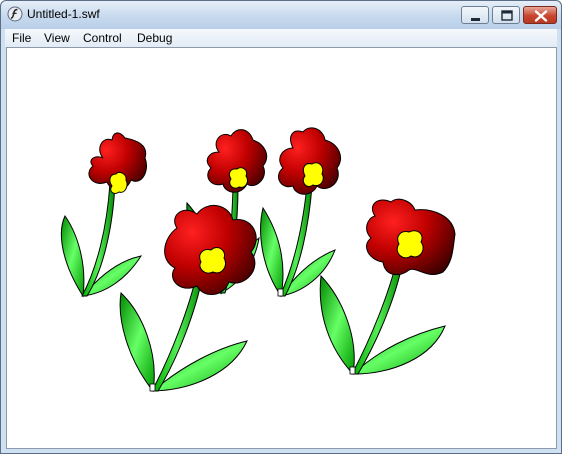 The width and height of the screenshot is (562, 454). What do you see at coordinates (281, 15) in the screenshot?
I see `title-bar: Untitled-1.swf` at bounding box center [281, 15].